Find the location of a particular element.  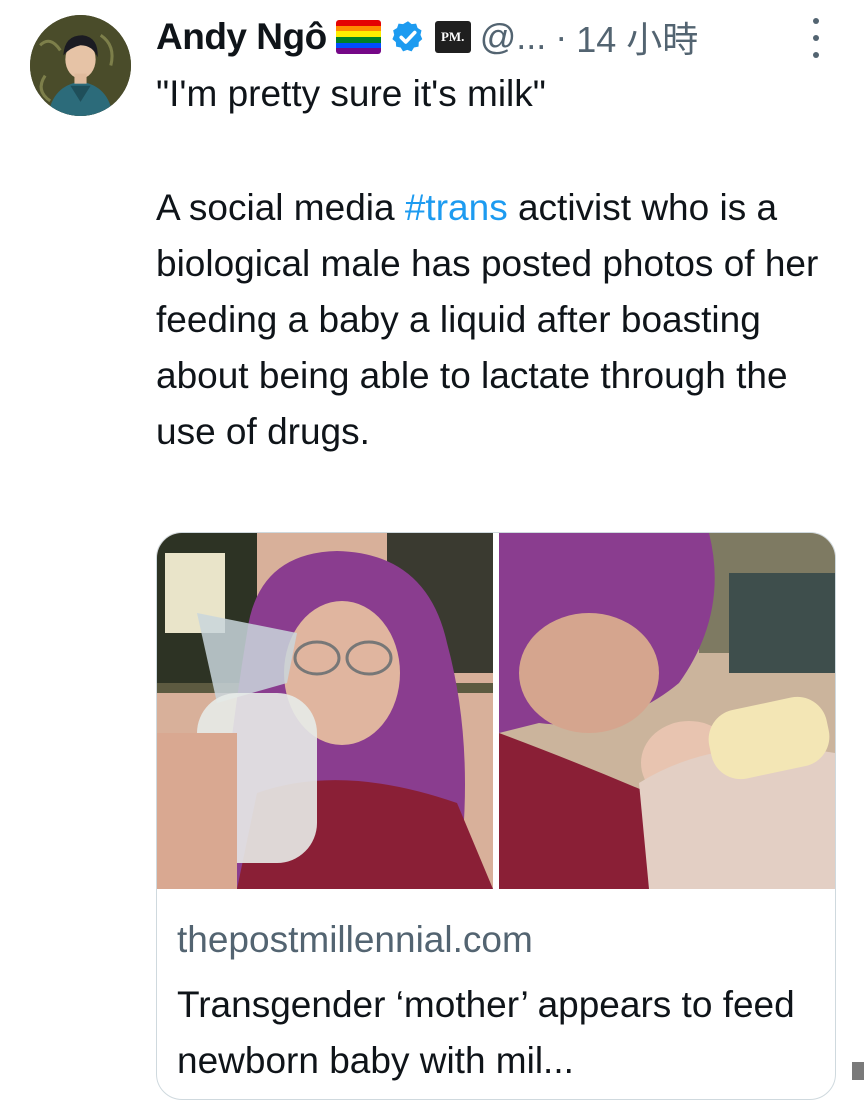

more-options-icon is located at coordinates (816, 38).